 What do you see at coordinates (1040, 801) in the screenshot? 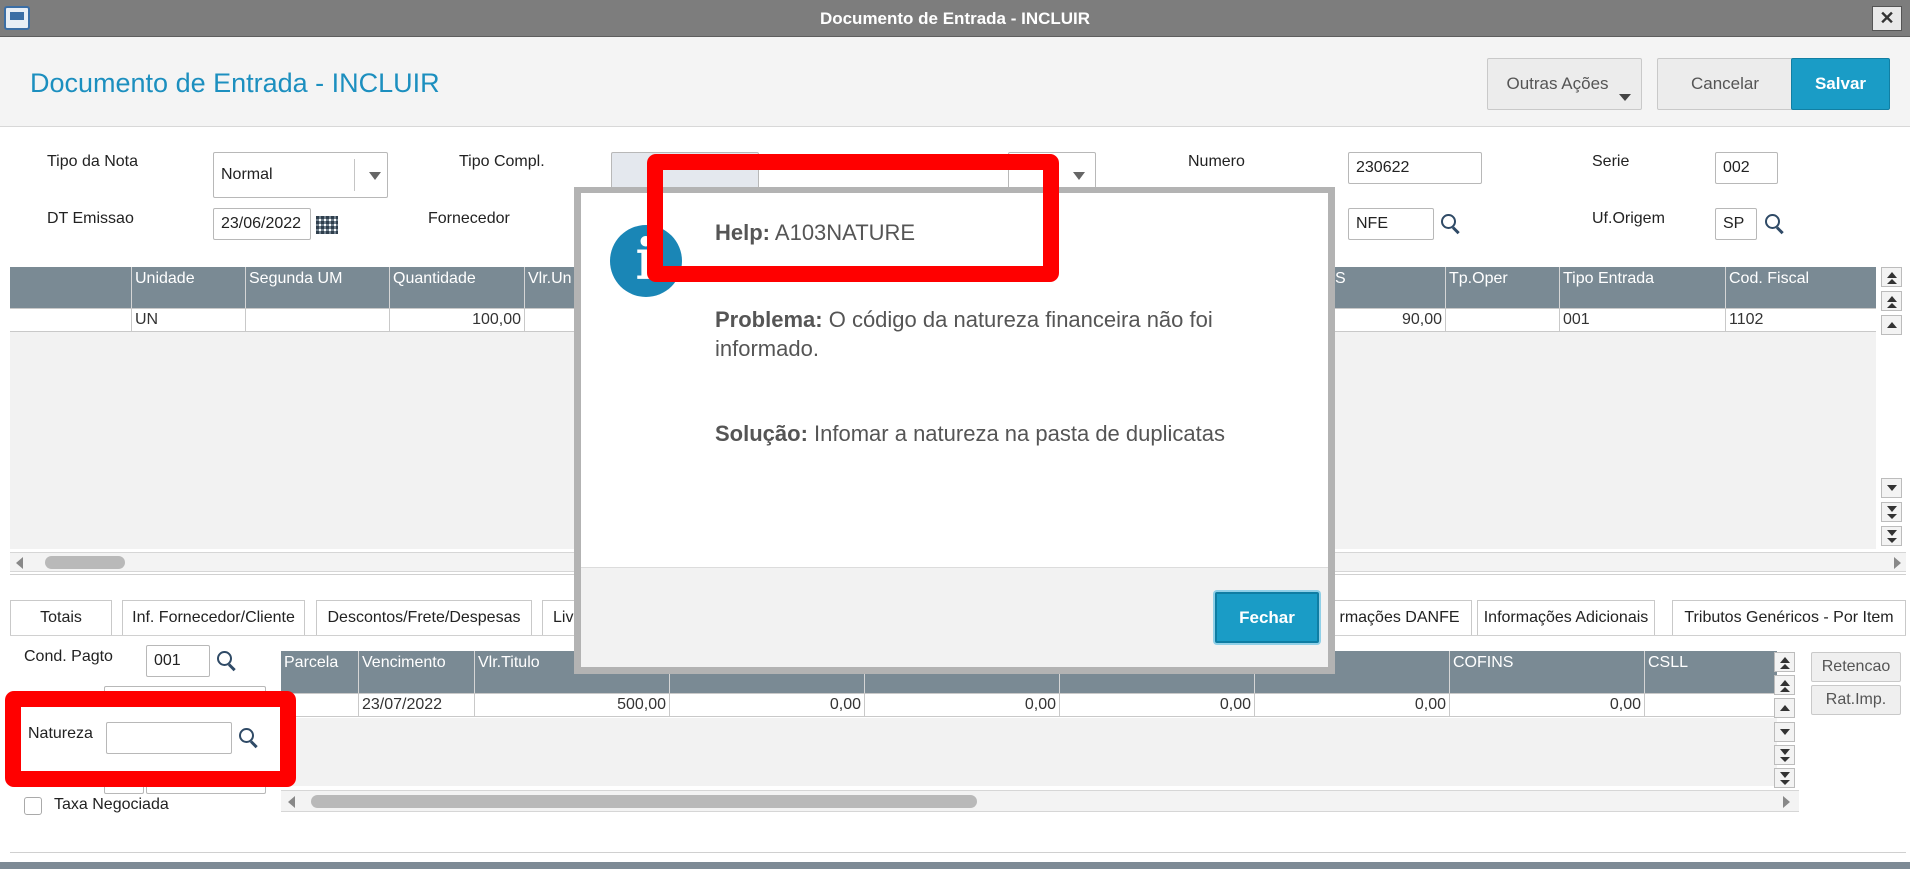
I see `duplicatas-horizontal-scrollbar` at bounding box center [1040, 801].